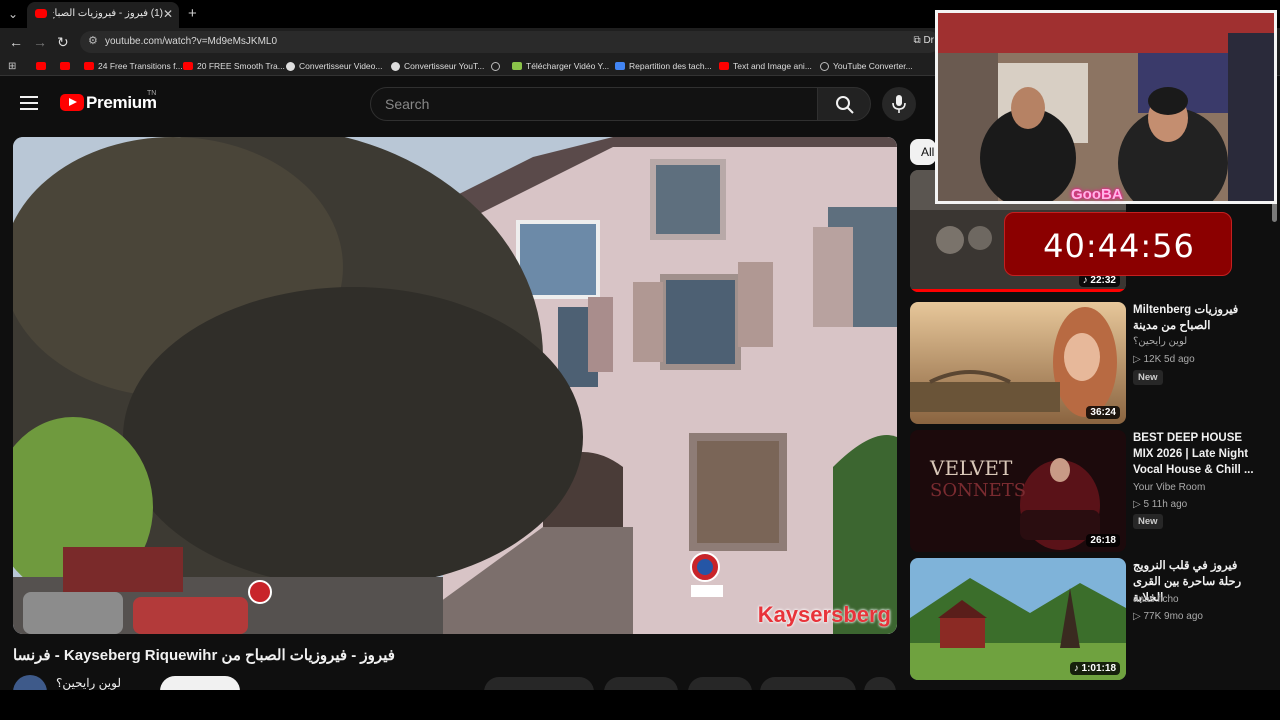  I want to click on timer-readout: 40:44:56, so click(1119, 246).